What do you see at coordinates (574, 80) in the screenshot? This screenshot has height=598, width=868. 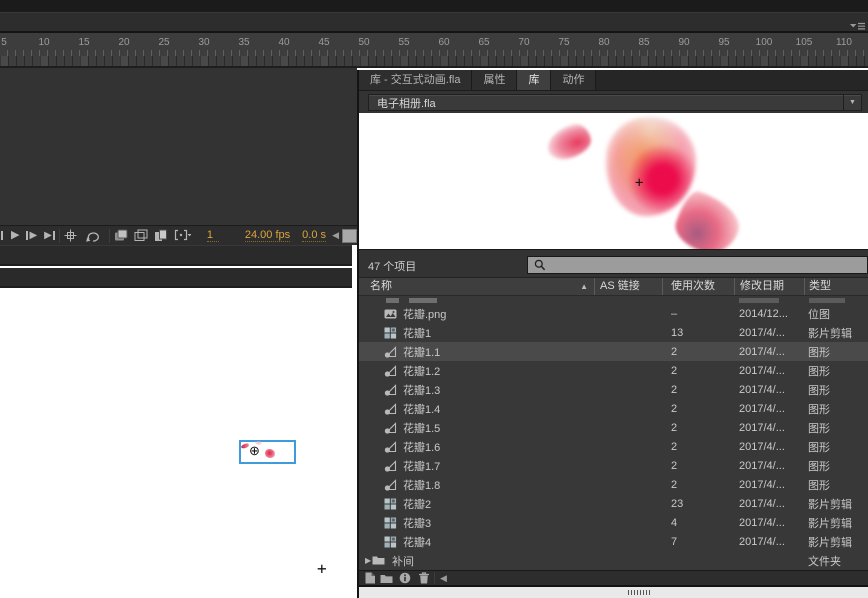 I see `tab-actions: 动作` at bounding box center [574, 80].